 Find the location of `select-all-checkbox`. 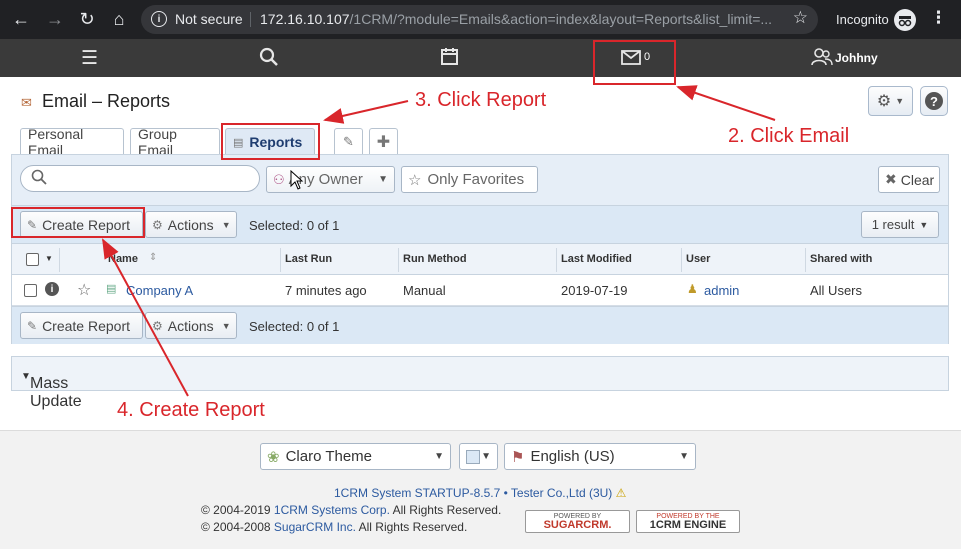

select-all-checkbox is located at coordinates (32, 259).